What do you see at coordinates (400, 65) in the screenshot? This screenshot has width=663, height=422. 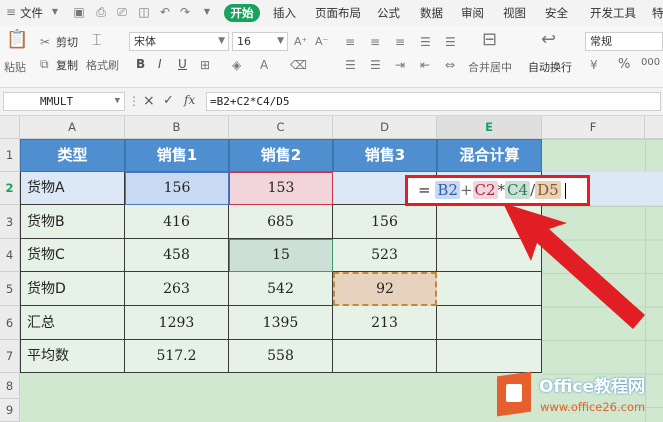 I see `indent-icon: ⇥` at bounding box center [400, 65].